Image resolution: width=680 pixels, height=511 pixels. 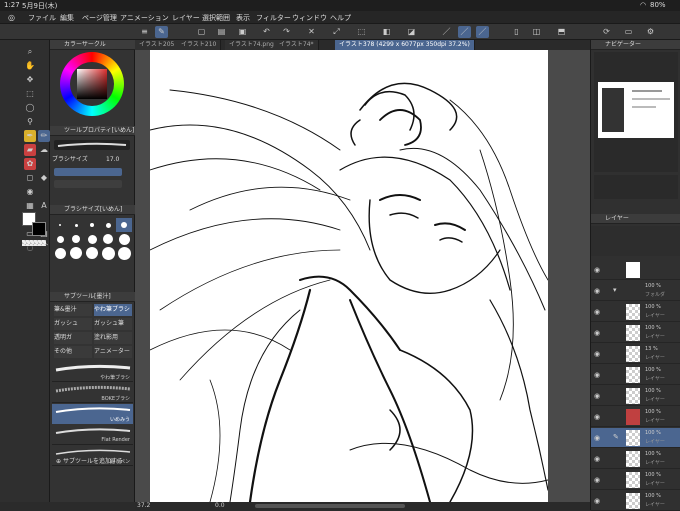 I want to click on move-tool-icon: ✥, so click(x=30, y=80).